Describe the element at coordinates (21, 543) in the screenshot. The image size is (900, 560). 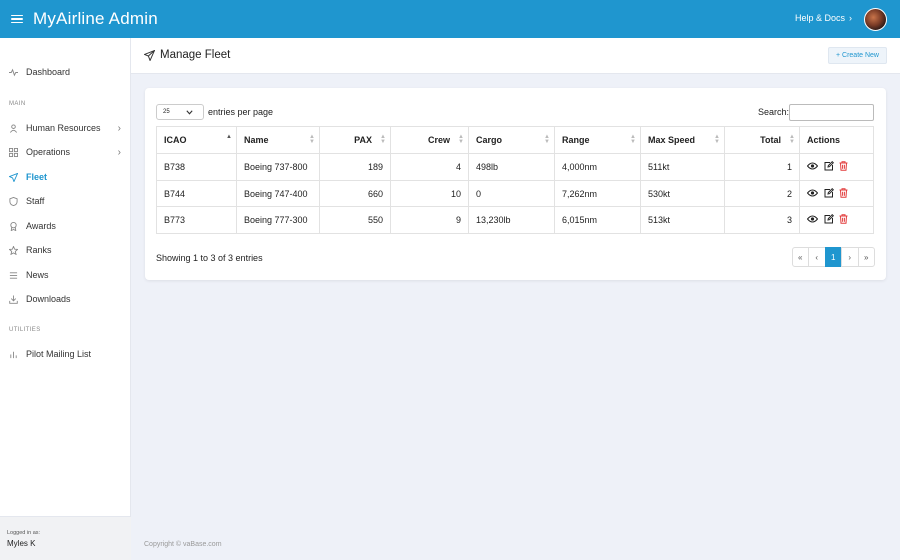
I see `login-user: Myles K` at that location.